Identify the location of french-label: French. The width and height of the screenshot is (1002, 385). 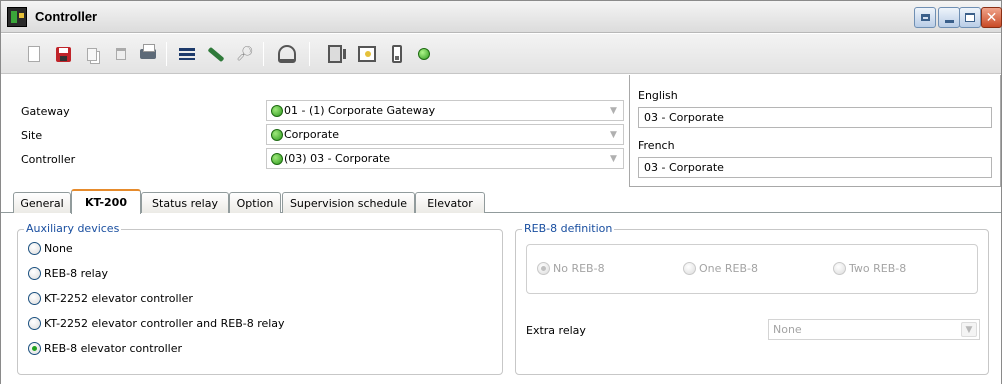
(656, 145).